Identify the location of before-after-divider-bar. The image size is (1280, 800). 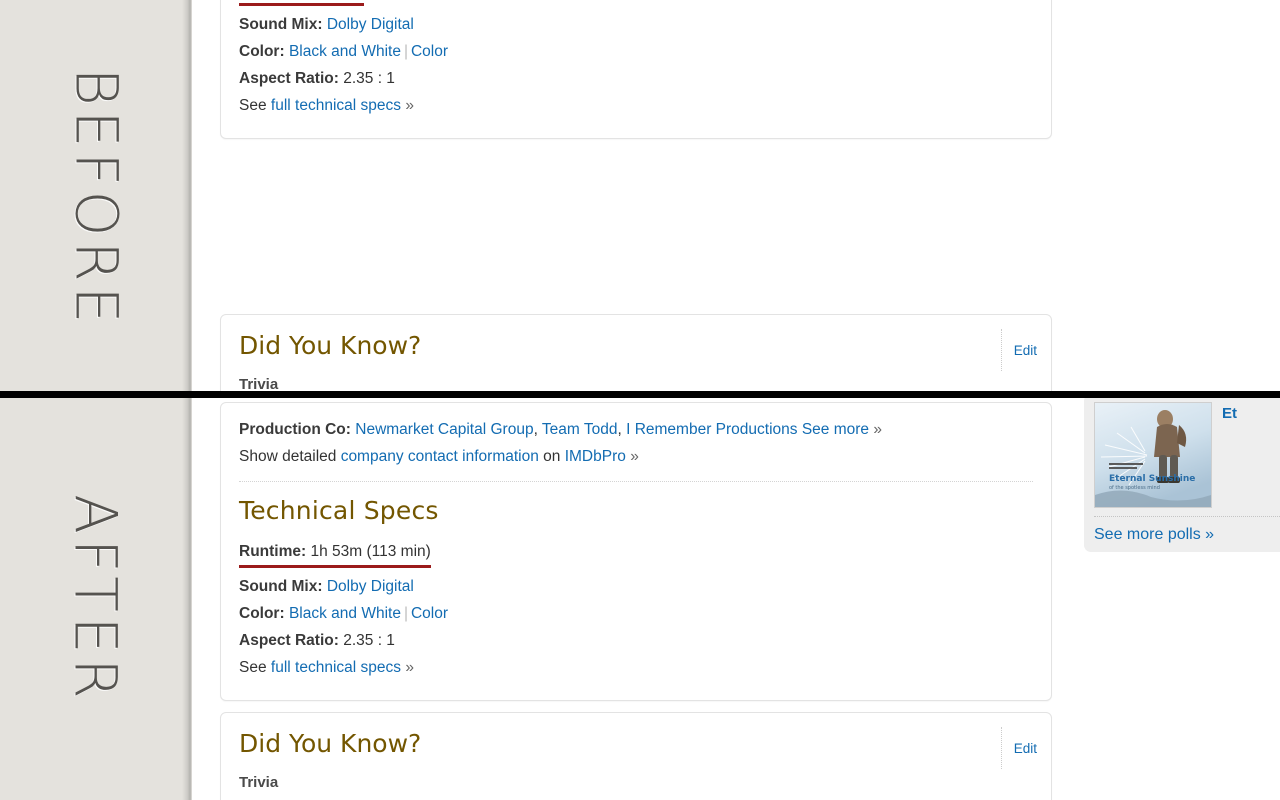
(640, 394).